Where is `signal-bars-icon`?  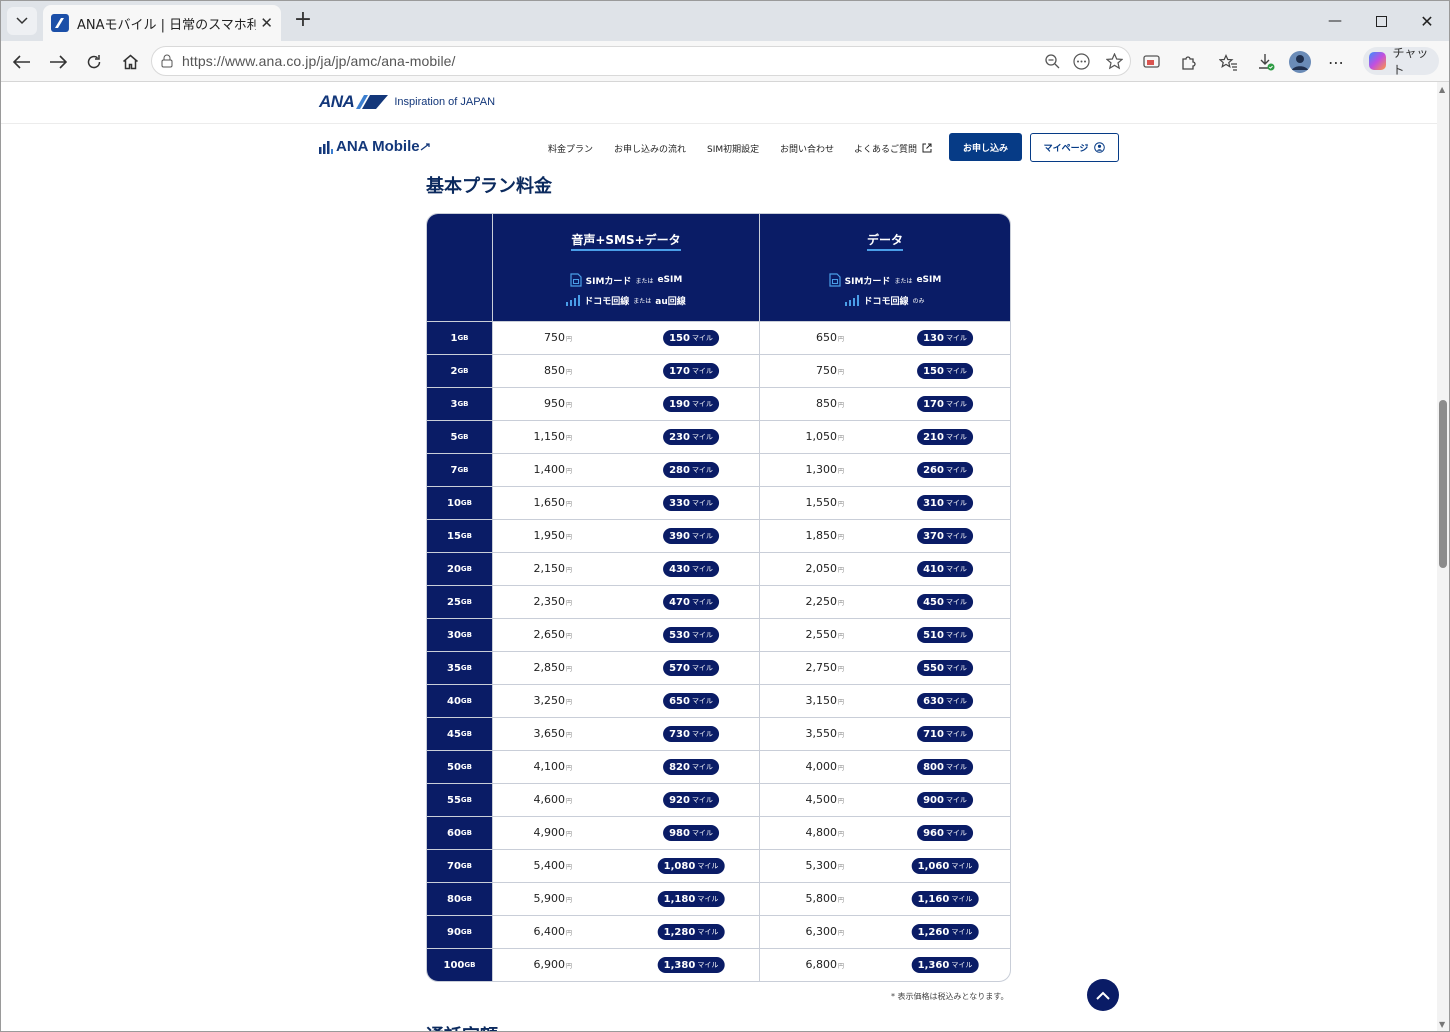
signal-bars-icon is located at coordinates (326, 147).